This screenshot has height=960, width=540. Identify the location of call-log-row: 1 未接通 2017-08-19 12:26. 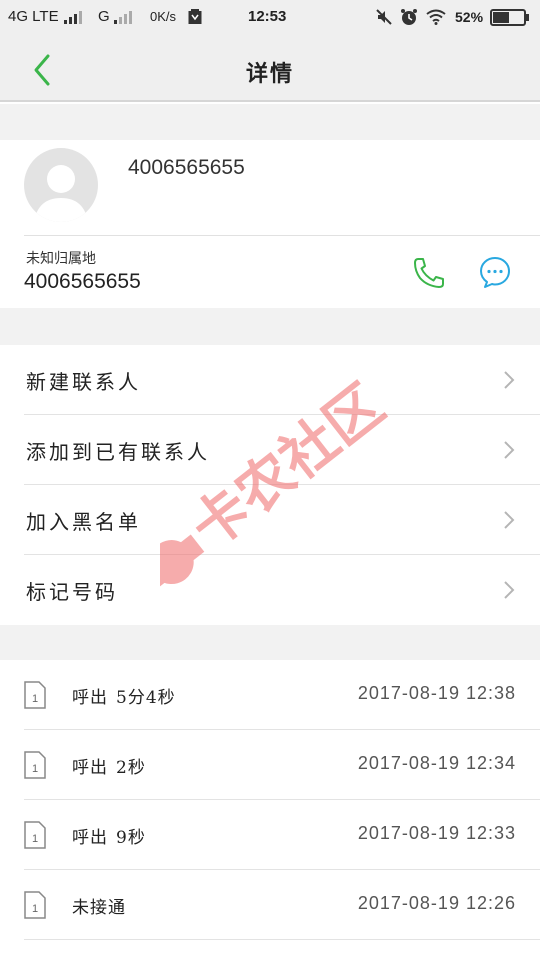
(270, 905).